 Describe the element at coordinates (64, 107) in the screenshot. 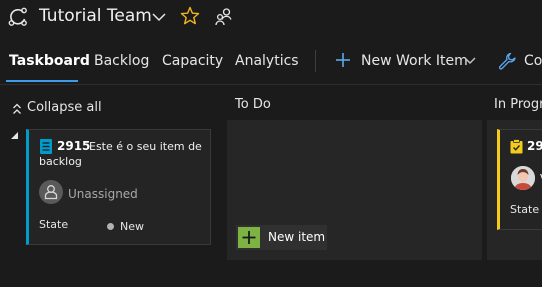

I see `collapse-all-label: Collapse all` at that location.